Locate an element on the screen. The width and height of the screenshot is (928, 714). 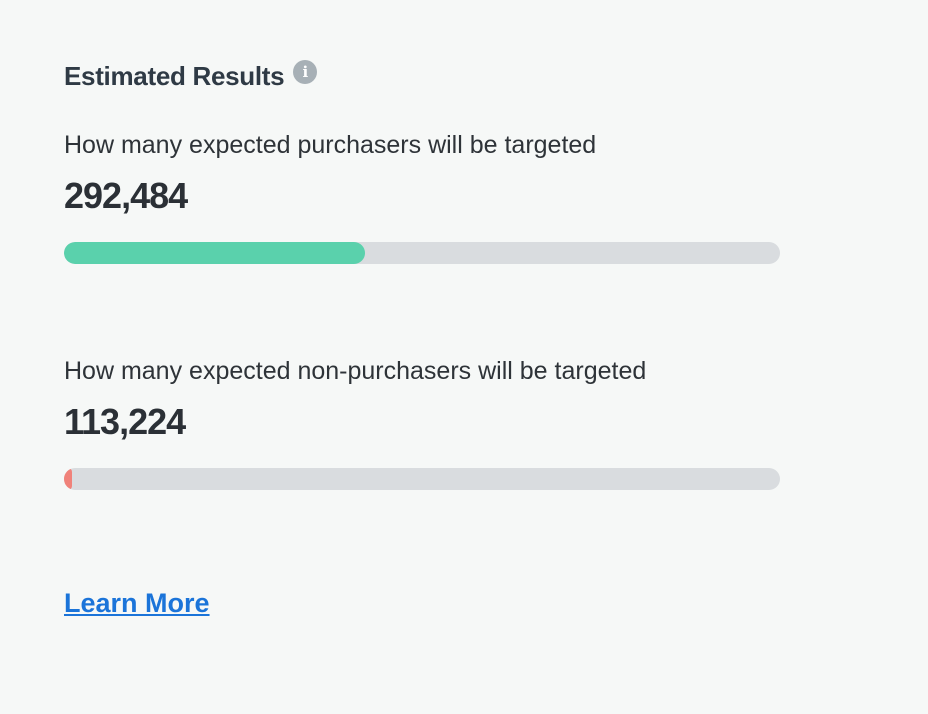
learn-more-link: Learn More is located at coordinates (137, 603).